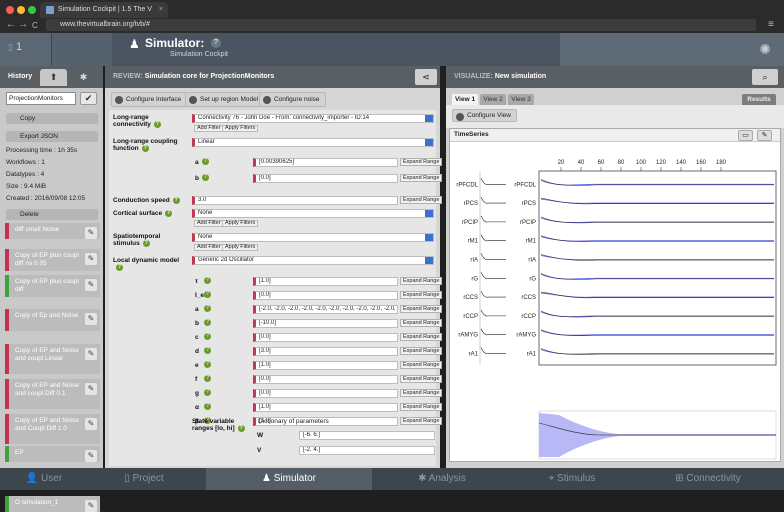 Image resolution: width=784 pixels, height=512 pixels. I want to click on history-item: Copy of Ep and Noise✎, so click(52, 320).